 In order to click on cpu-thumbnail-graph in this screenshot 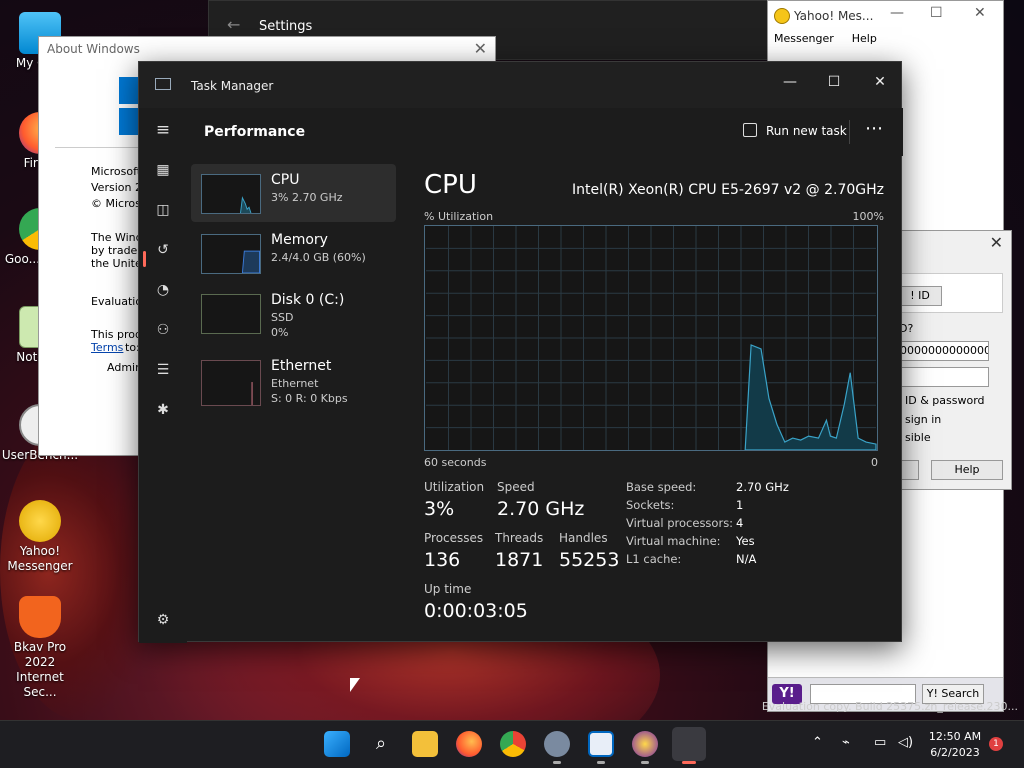, I will do `click(231, 194)`.